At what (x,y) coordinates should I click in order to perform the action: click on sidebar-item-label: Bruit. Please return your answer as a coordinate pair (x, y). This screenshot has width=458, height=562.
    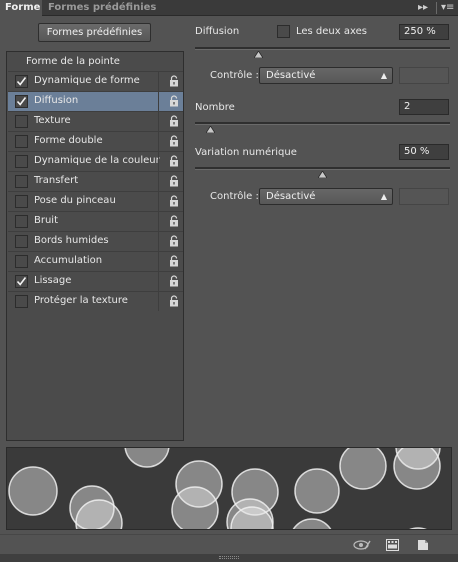
    Looking at the image, I should click on (46, 220).